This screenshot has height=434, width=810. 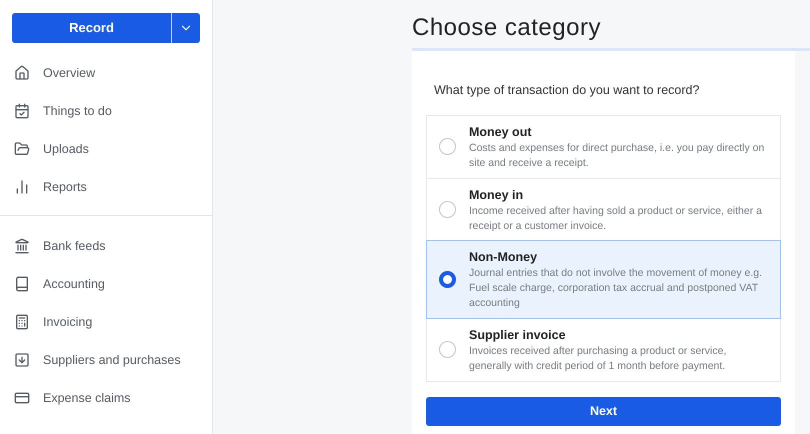 I want to click on sidebar-item: Reports, so click(x=106, y=187).